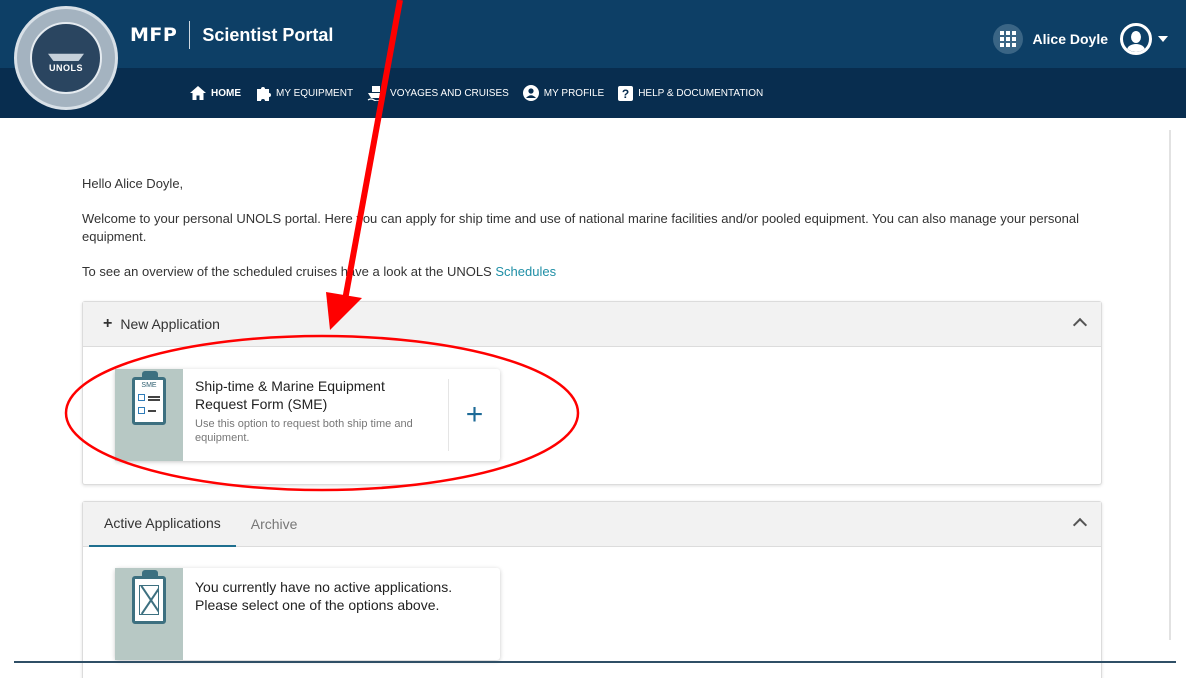  What do you see at coordinates (154, 35) in the screenshot?
I see `brand-logo-text: MFP` at bounding box center [154, 35].